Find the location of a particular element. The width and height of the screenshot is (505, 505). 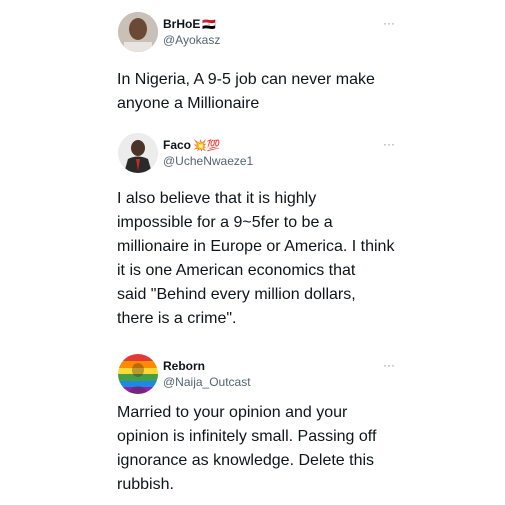

name-emojis: 💥💯 is located at coordinates (207, 146).